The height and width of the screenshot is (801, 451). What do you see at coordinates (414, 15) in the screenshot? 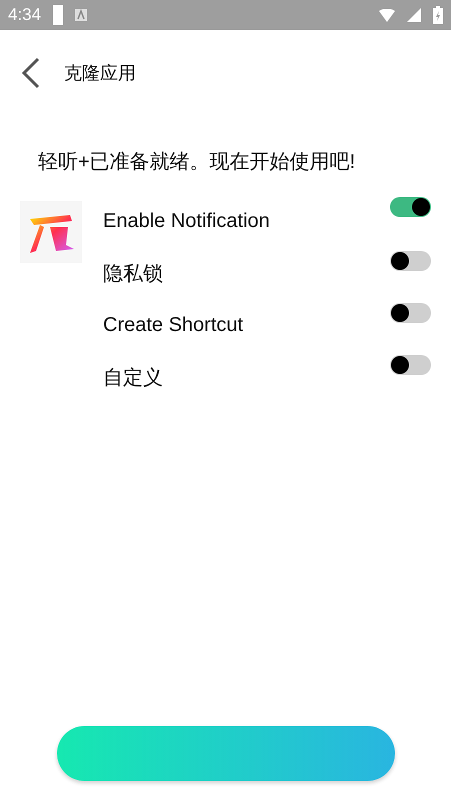
I see `signal-icon` at bounding box center [414, 15].